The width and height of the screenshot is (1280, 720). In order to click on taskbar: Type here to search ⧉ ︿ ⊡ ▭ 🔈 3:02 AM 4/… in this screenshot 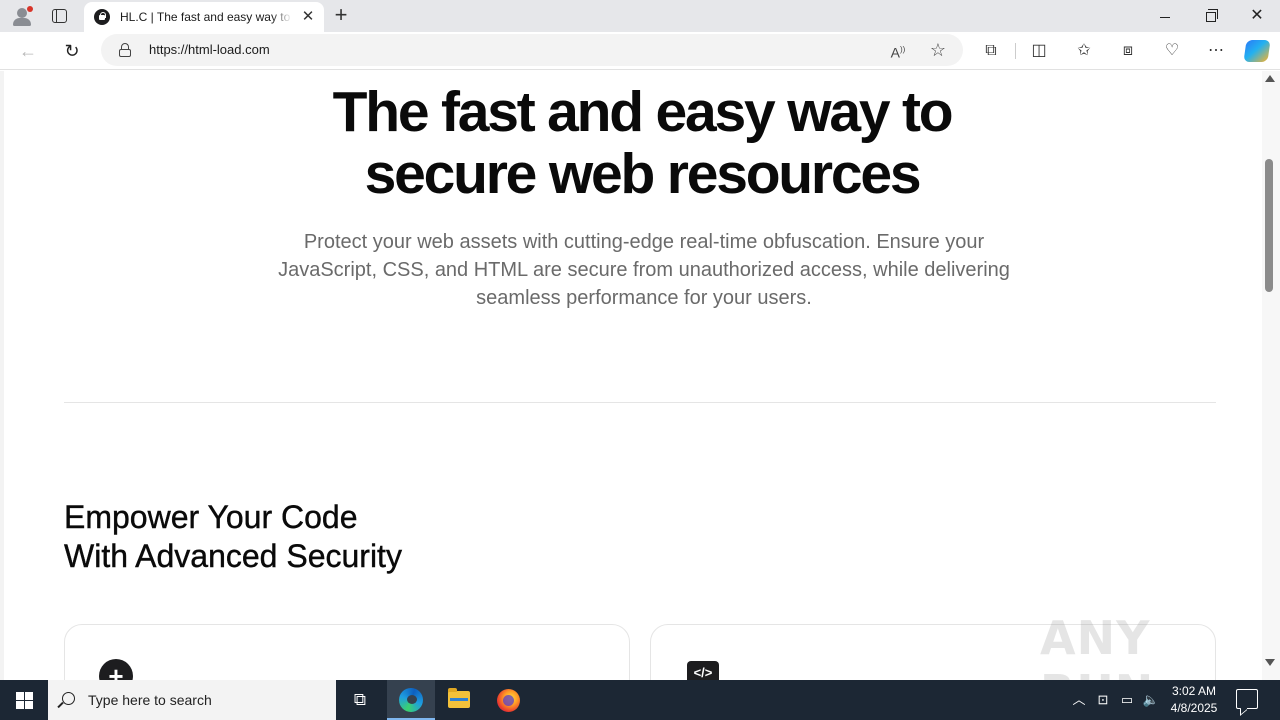, I will do `click(640, 700)`.